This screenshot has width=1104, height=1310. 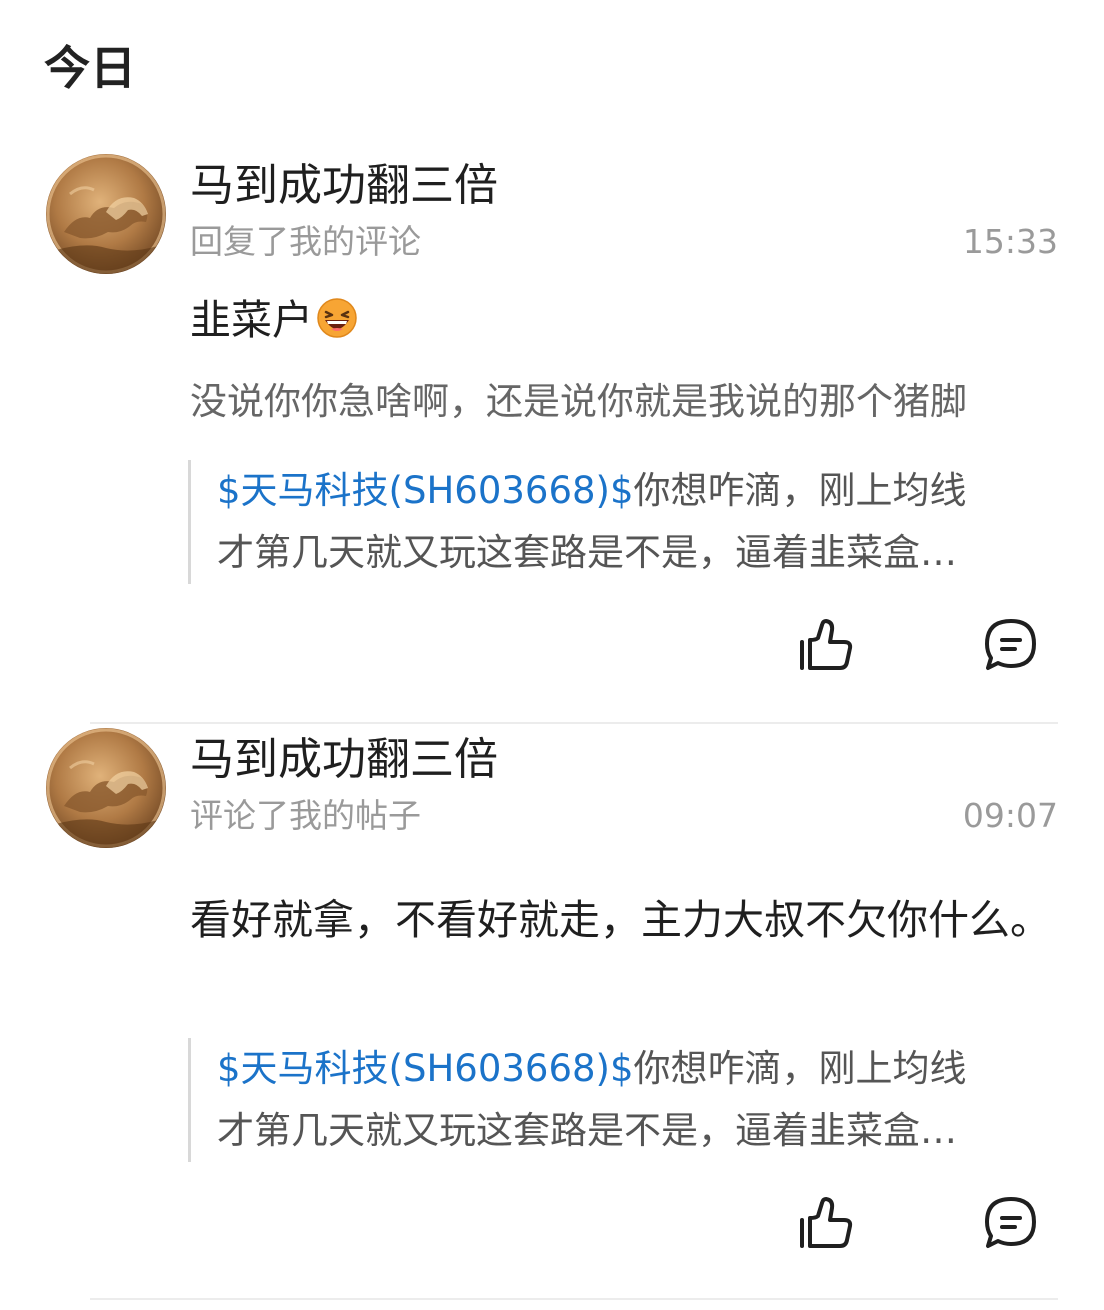 What do you see at coordinates (1010, 815) in the screenshot?
I see `timestamp: 09:07` at bounding box center [1010, 815].